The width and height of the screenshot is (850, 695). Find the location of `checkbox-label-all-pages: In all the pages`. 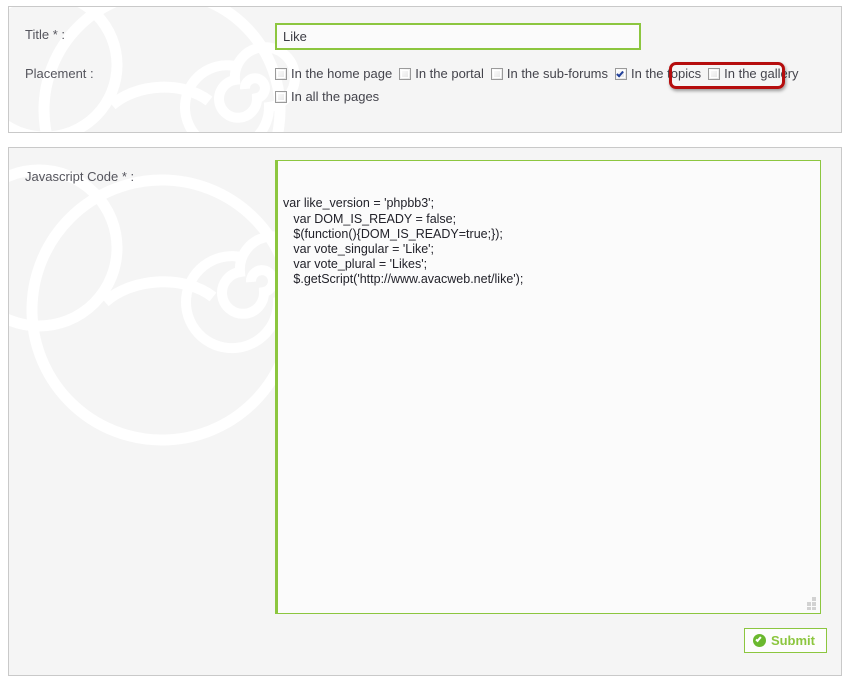

checkbox-label-all-pages: In all the pages is located at coordinates (335, 96).